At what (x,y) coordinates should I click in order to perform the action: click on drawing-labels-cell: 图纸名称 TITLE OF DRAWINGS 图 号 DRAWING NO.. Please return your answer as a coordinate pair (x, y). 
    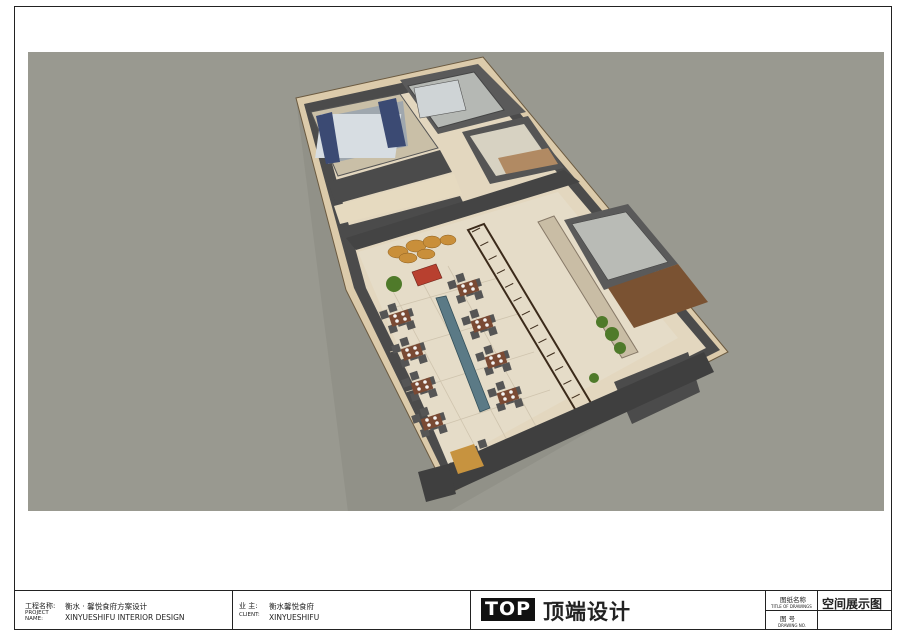
    Looking at the image, I should click on (791, 610).